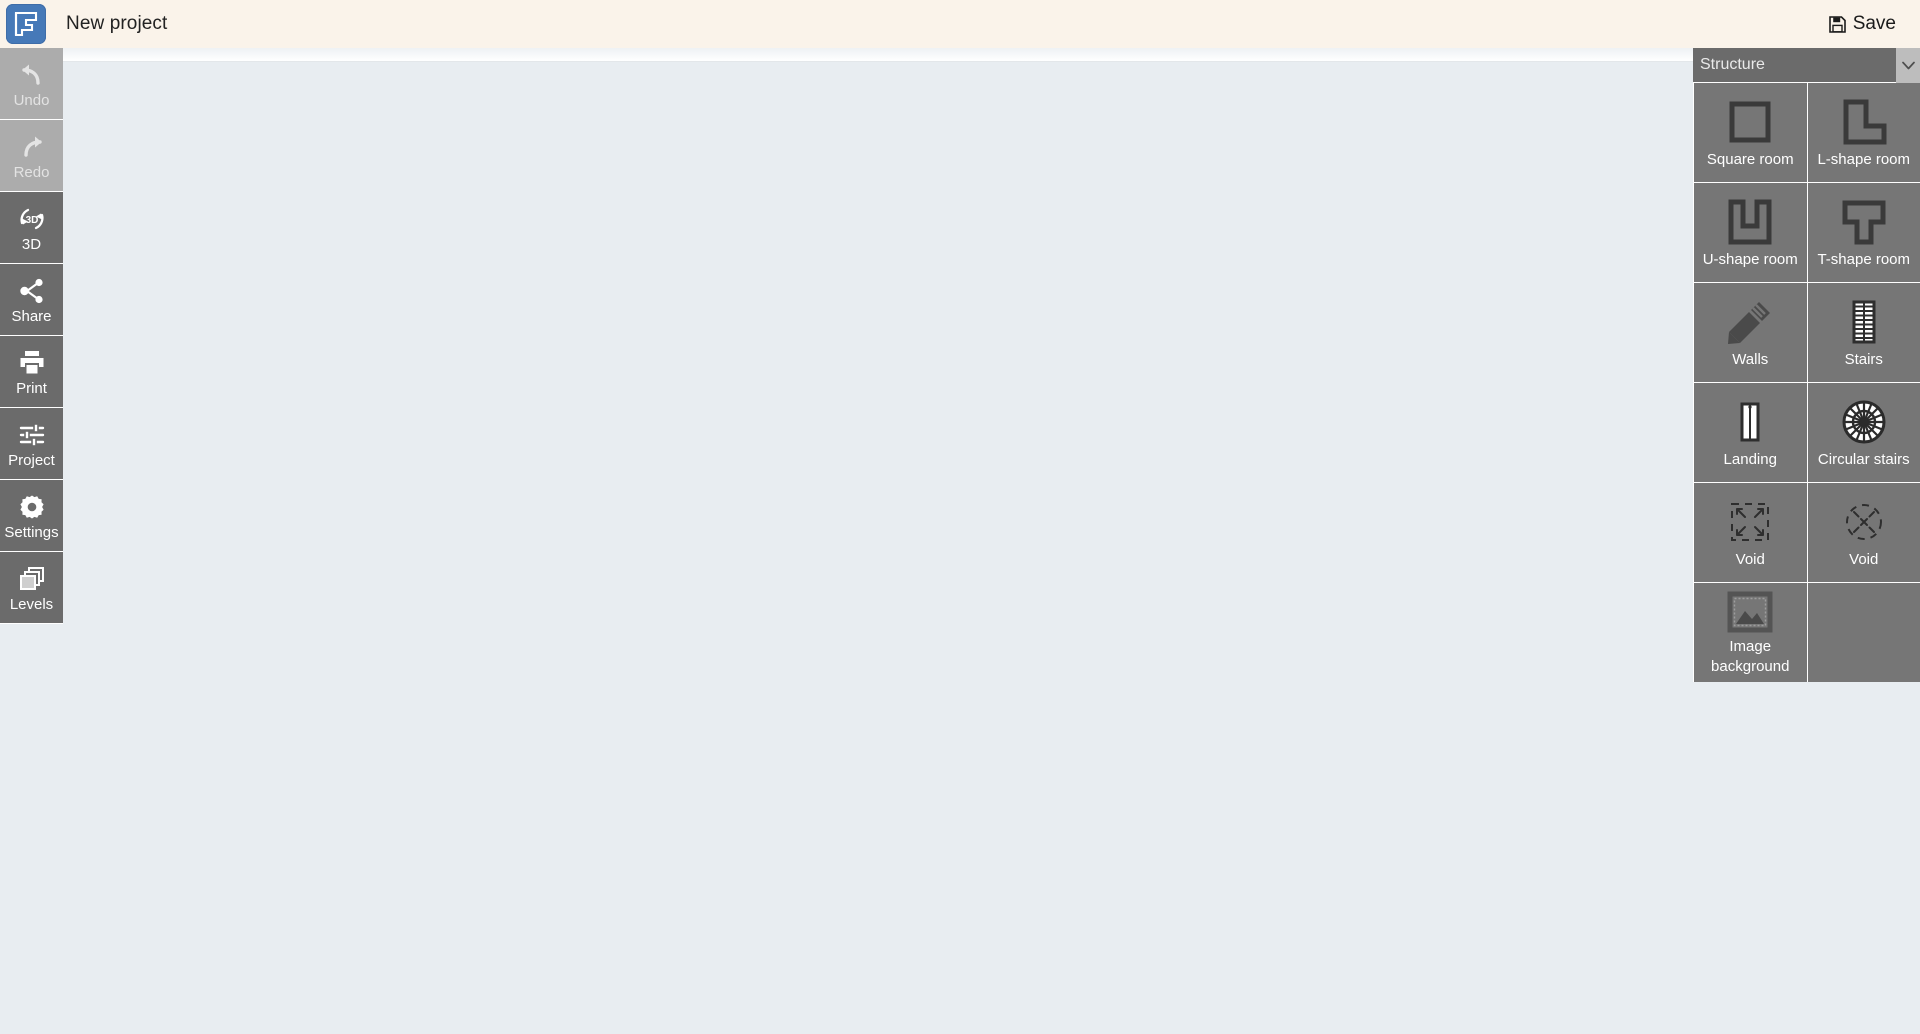 This screenshot has width=1920, height=1034. I want to click on tile-stairs: Stairs, so click(1863, 332).